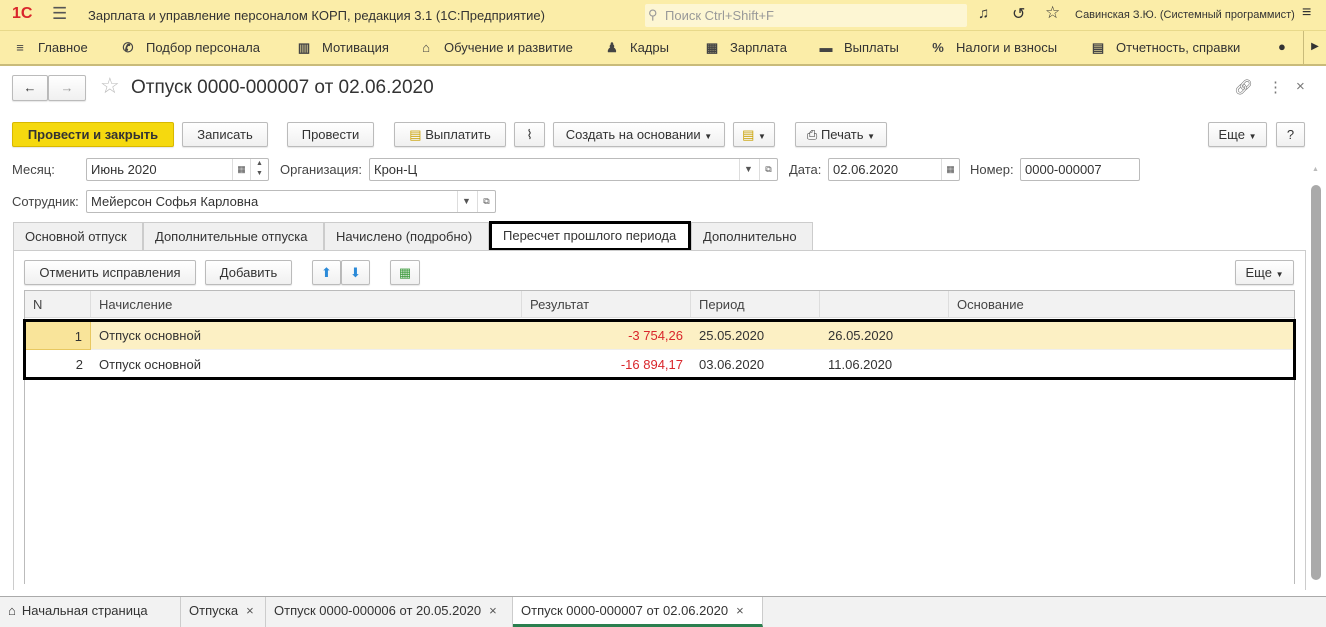  What do you see at coordinates (590, 236) in the screenshot?
I see `tab-past-period-recalc: Пересчет прошлого периода` at bounding box center [590, 236].